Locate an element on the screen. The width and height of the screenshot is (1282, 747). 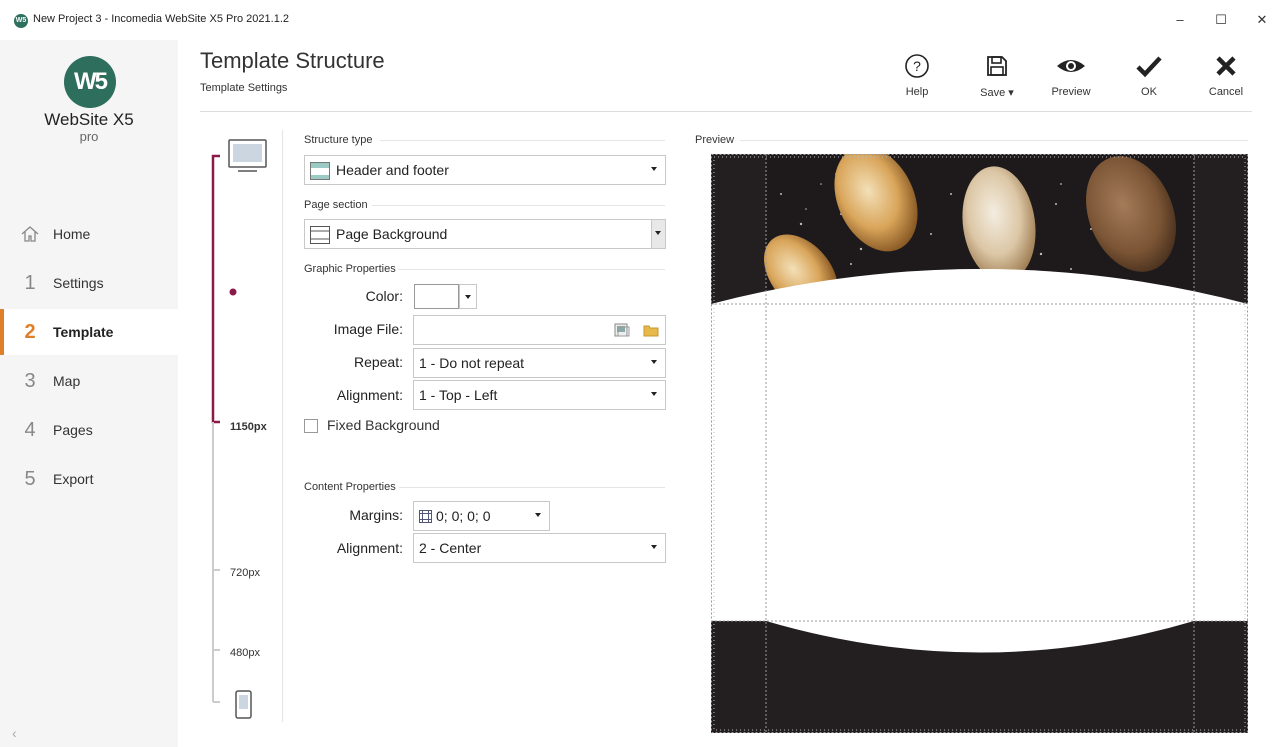
color-swatch is located at coordinates (436, 296).